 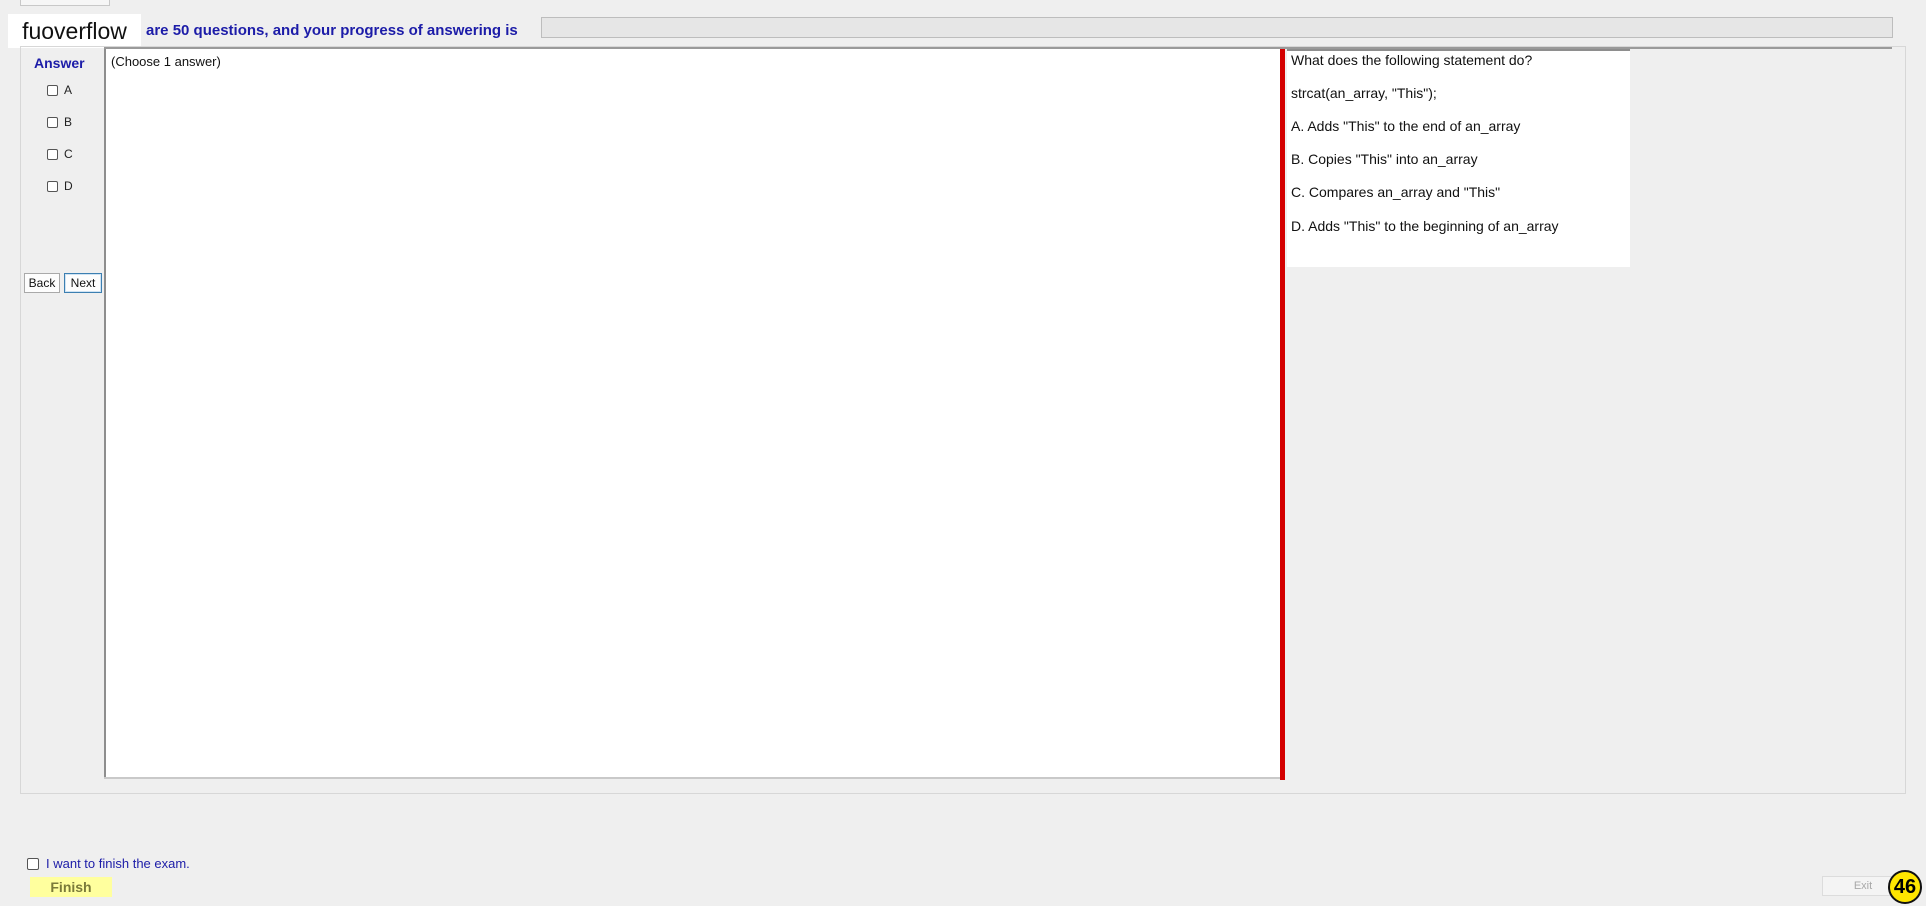 What do you see at coordinates (59, 63) in the screenshot?
I see `answer-title: Answer` at bounding box center [59, 63].